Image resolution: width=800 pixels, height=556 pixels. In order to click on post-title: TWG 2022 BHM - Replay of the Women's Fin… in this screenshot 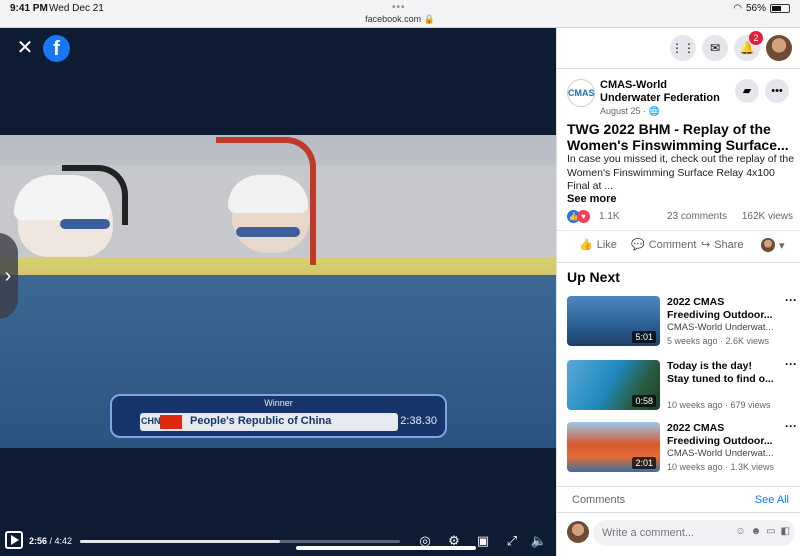, I will do `click(678, 137)`.